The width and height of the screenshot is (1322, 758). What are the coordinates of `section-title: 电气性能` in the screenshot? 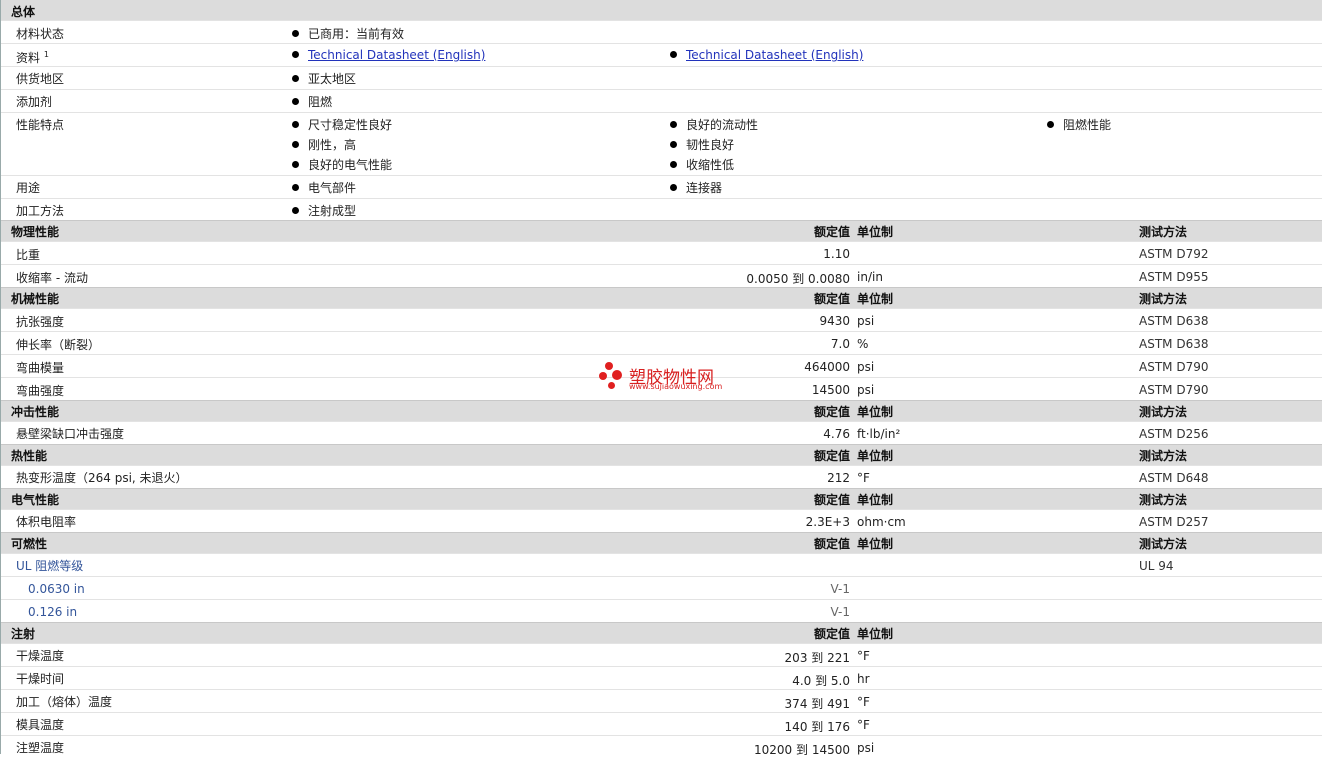 It's located at (35, 500).